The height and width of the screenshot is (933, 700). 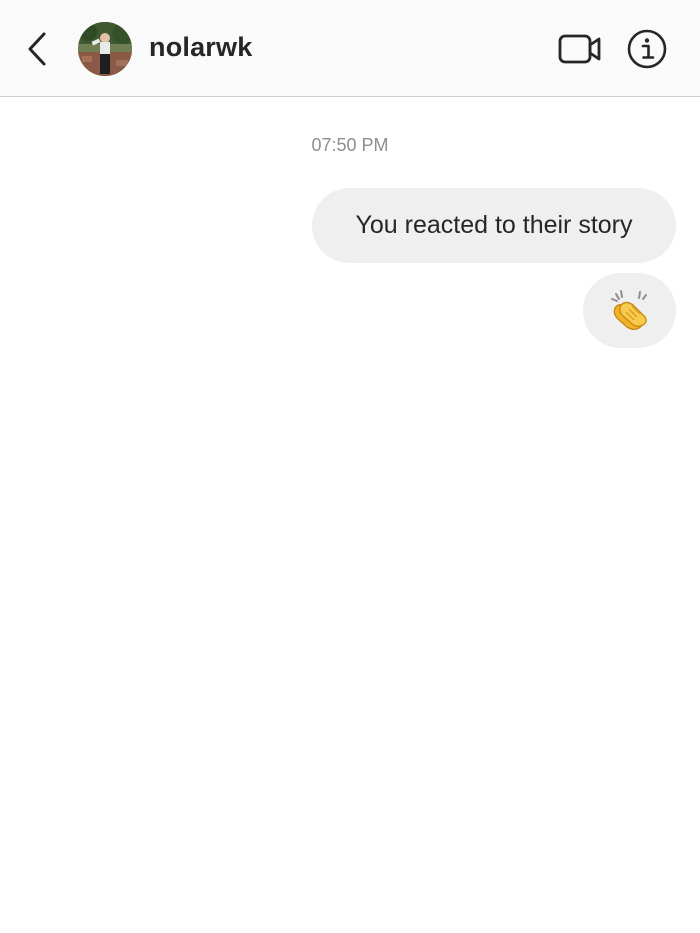 I want to click on info-button, so click(x=647, y=49).